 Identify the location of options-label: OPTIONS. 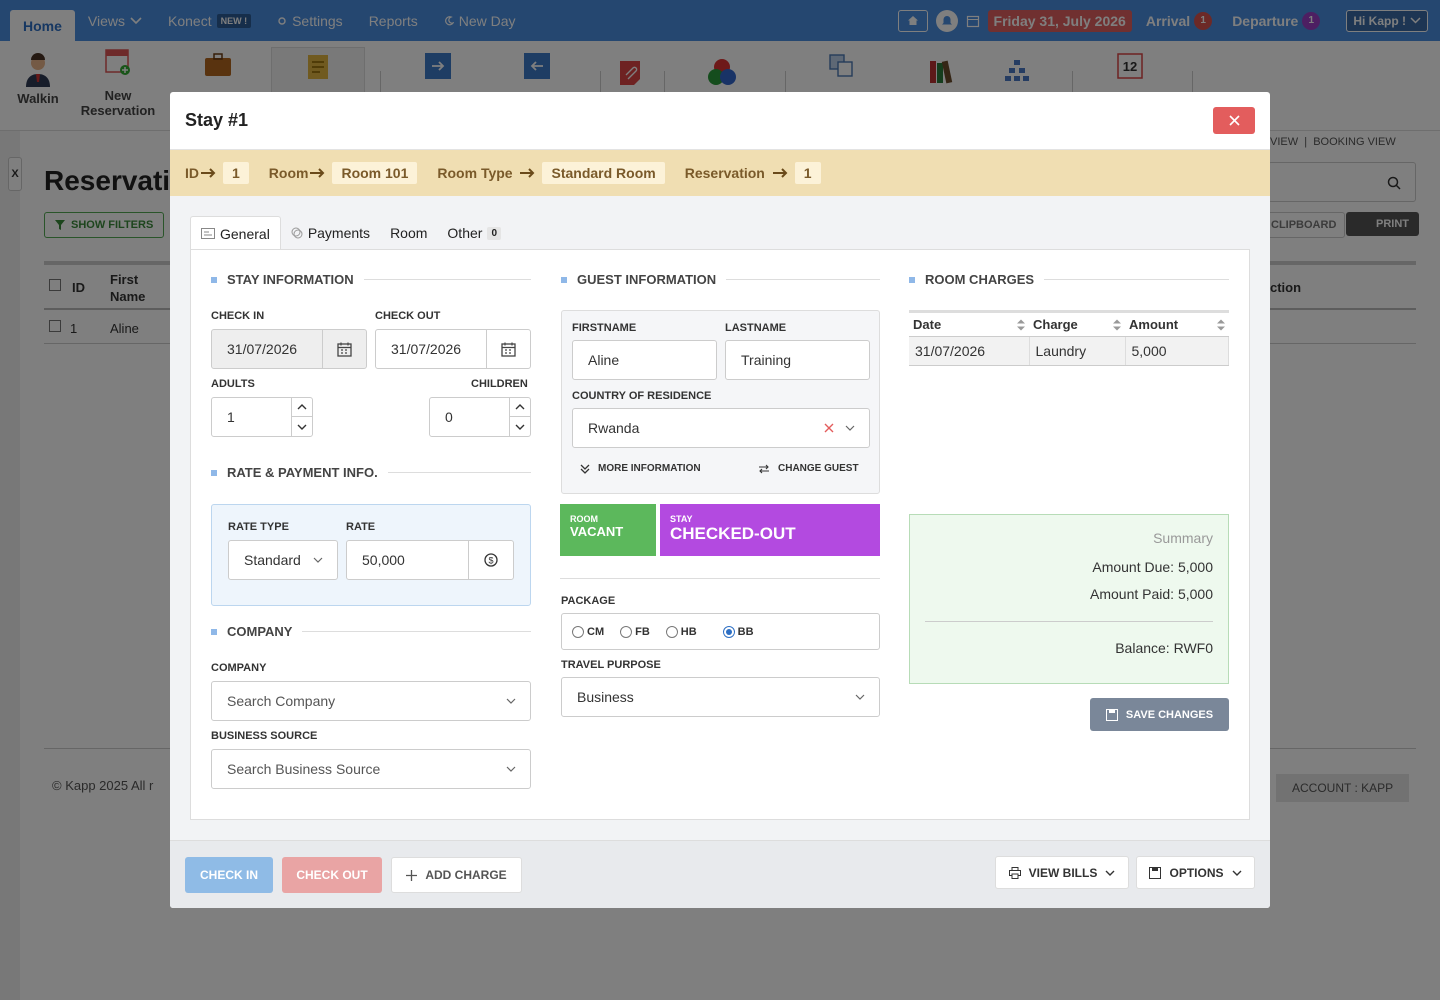
(1196, 872).